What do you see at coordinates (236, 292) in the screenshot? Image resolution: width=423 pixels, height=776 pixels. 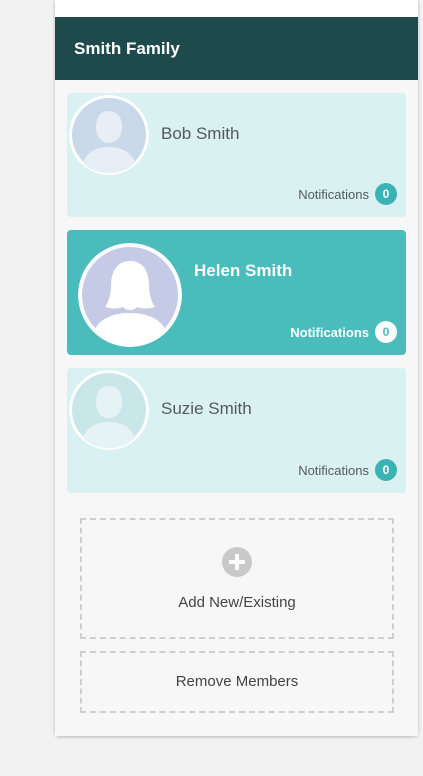 I see `member-card-helen-smith: Helen Smith Notifications 0` at bounding box center [236, 292].